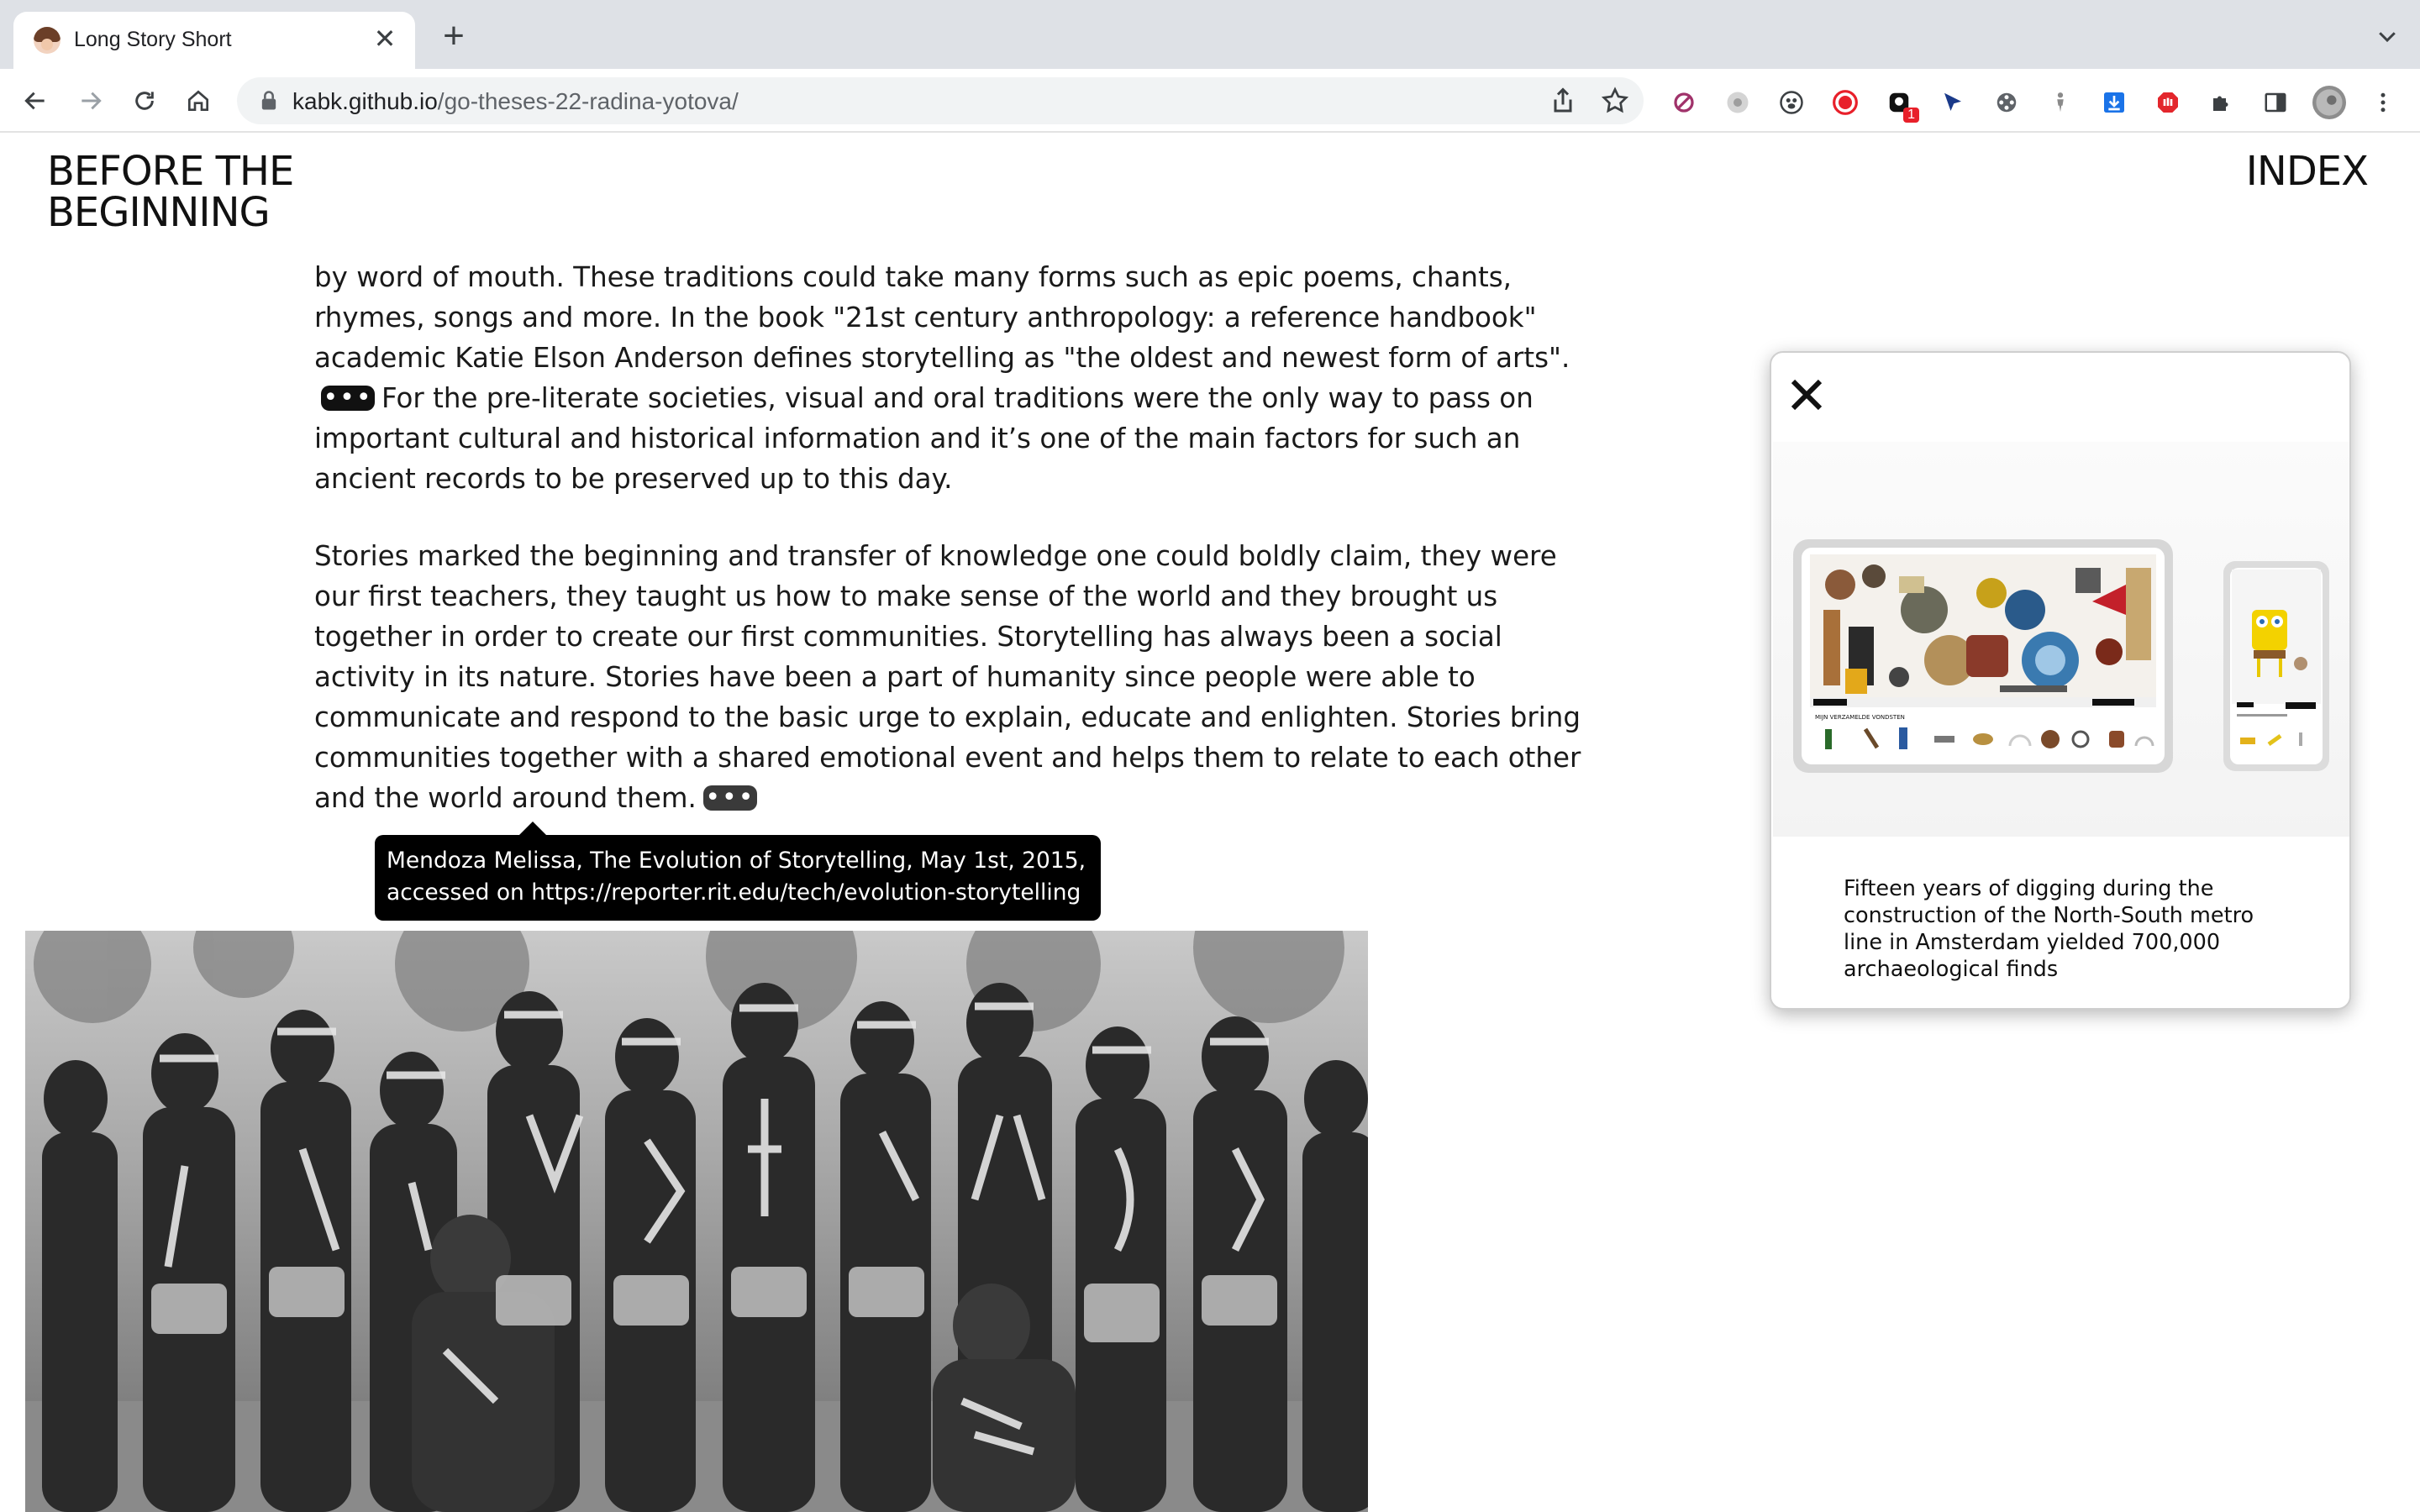 The width and height of the screenshot is (2420, 1512). I want to click on reload-icon, so click(144, 100).